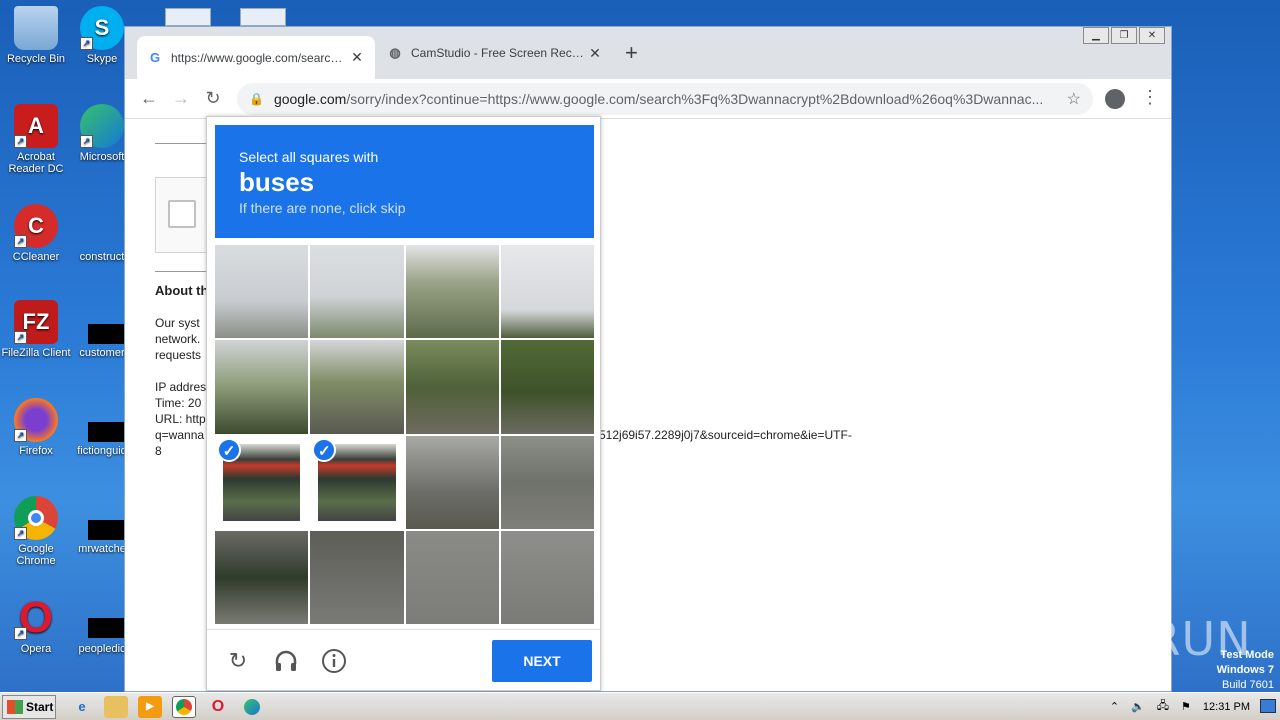 The image size is (1280, 720). I want to click on back-button: ←, so click(149, 98).